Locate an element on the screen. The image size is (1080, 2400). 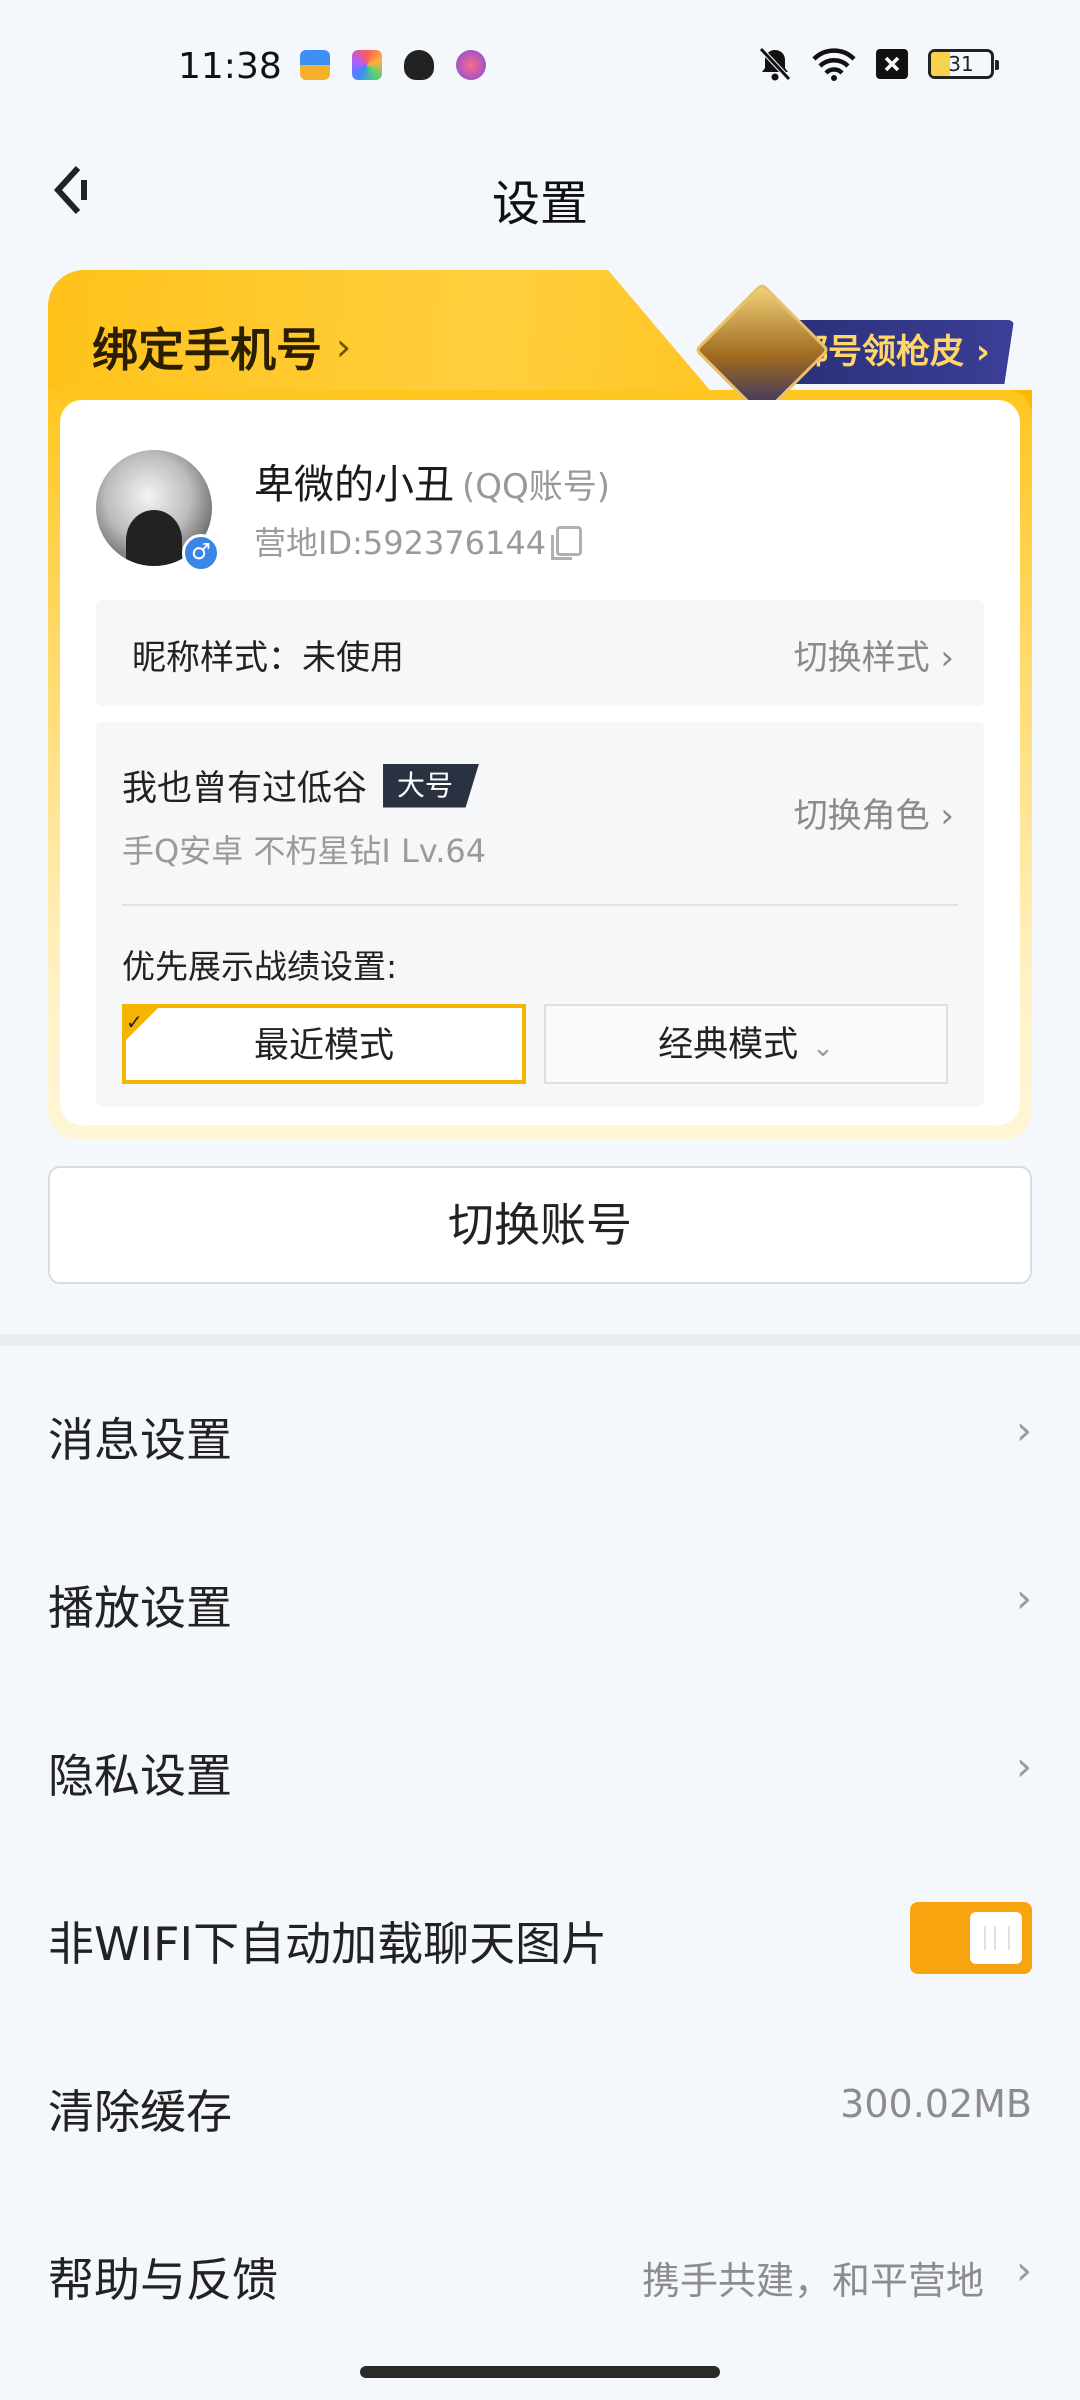
auto-load-images-label: 非WIFI下自动加载聊天图片 is located at coordinates (328, 1944).